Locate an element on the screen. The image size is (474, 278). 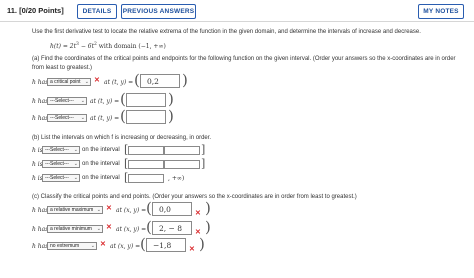
my-notes-button: MY NOTES is located at coordinates (441, 11).